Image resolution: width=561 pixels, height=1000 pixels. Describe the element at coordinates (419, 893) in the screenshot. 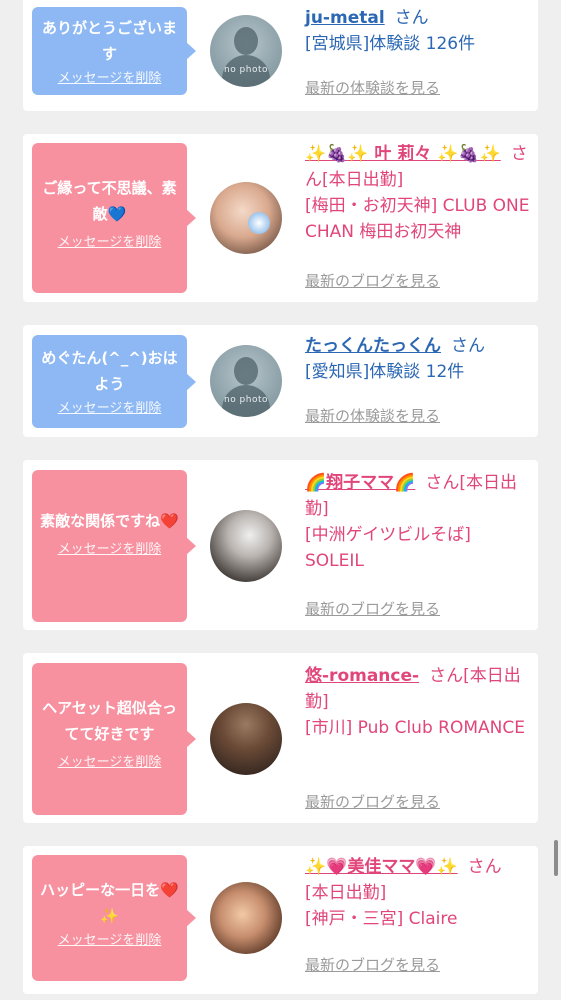

I see `user-info: ✨💗美佳ママ💗✨ さん [本日出勤] [神戸・三宮] Claire` at that location.